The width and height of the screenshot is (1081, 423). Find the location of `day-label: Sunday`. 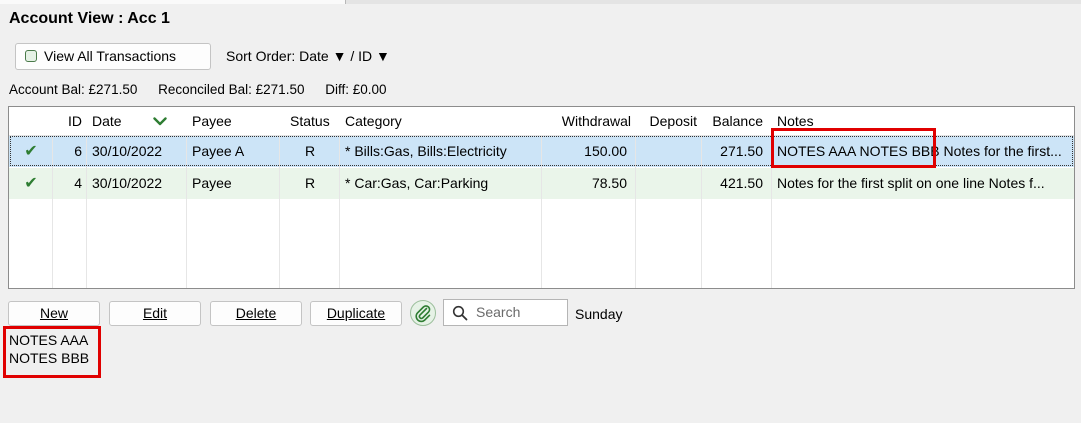

day-label: Sunday is located at coordinates (599, 314).